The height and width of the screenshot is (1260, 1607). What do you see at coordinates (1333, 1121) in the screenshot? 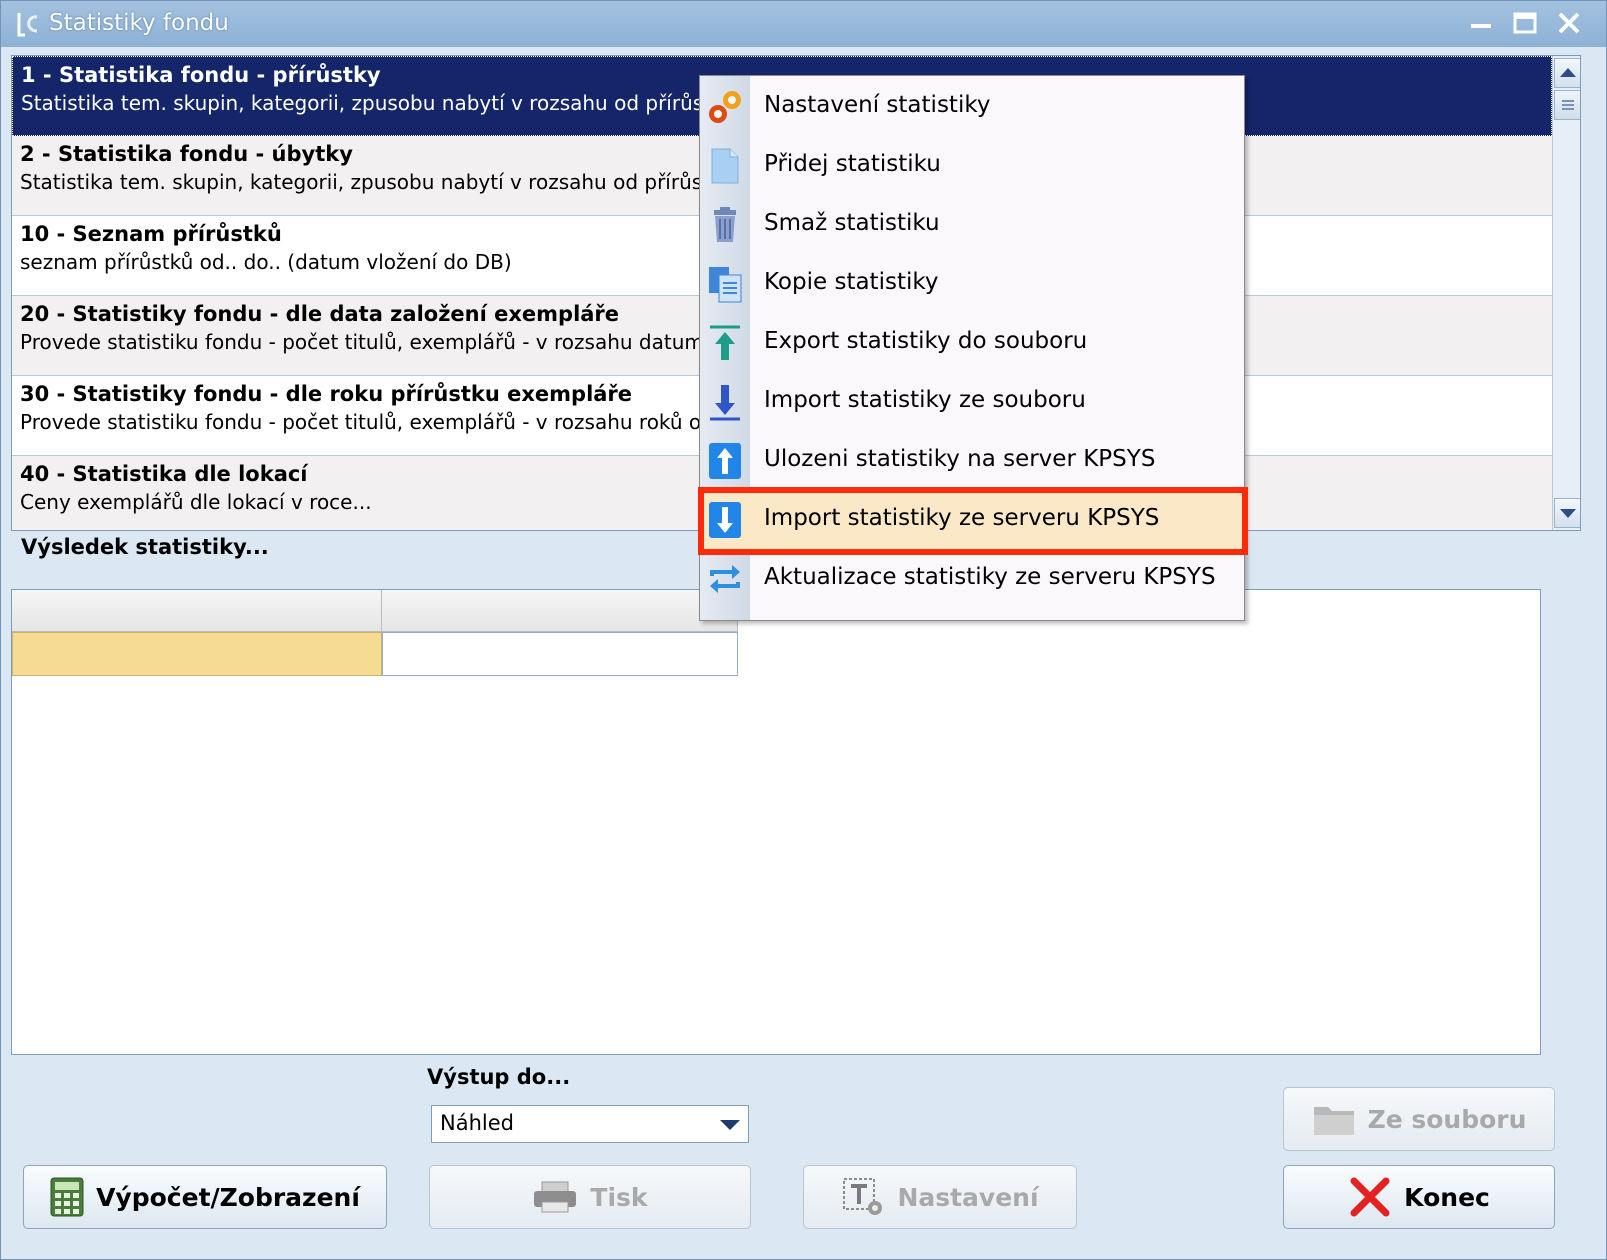
I see `folder-icon` at bounding box center [1333, 1121].